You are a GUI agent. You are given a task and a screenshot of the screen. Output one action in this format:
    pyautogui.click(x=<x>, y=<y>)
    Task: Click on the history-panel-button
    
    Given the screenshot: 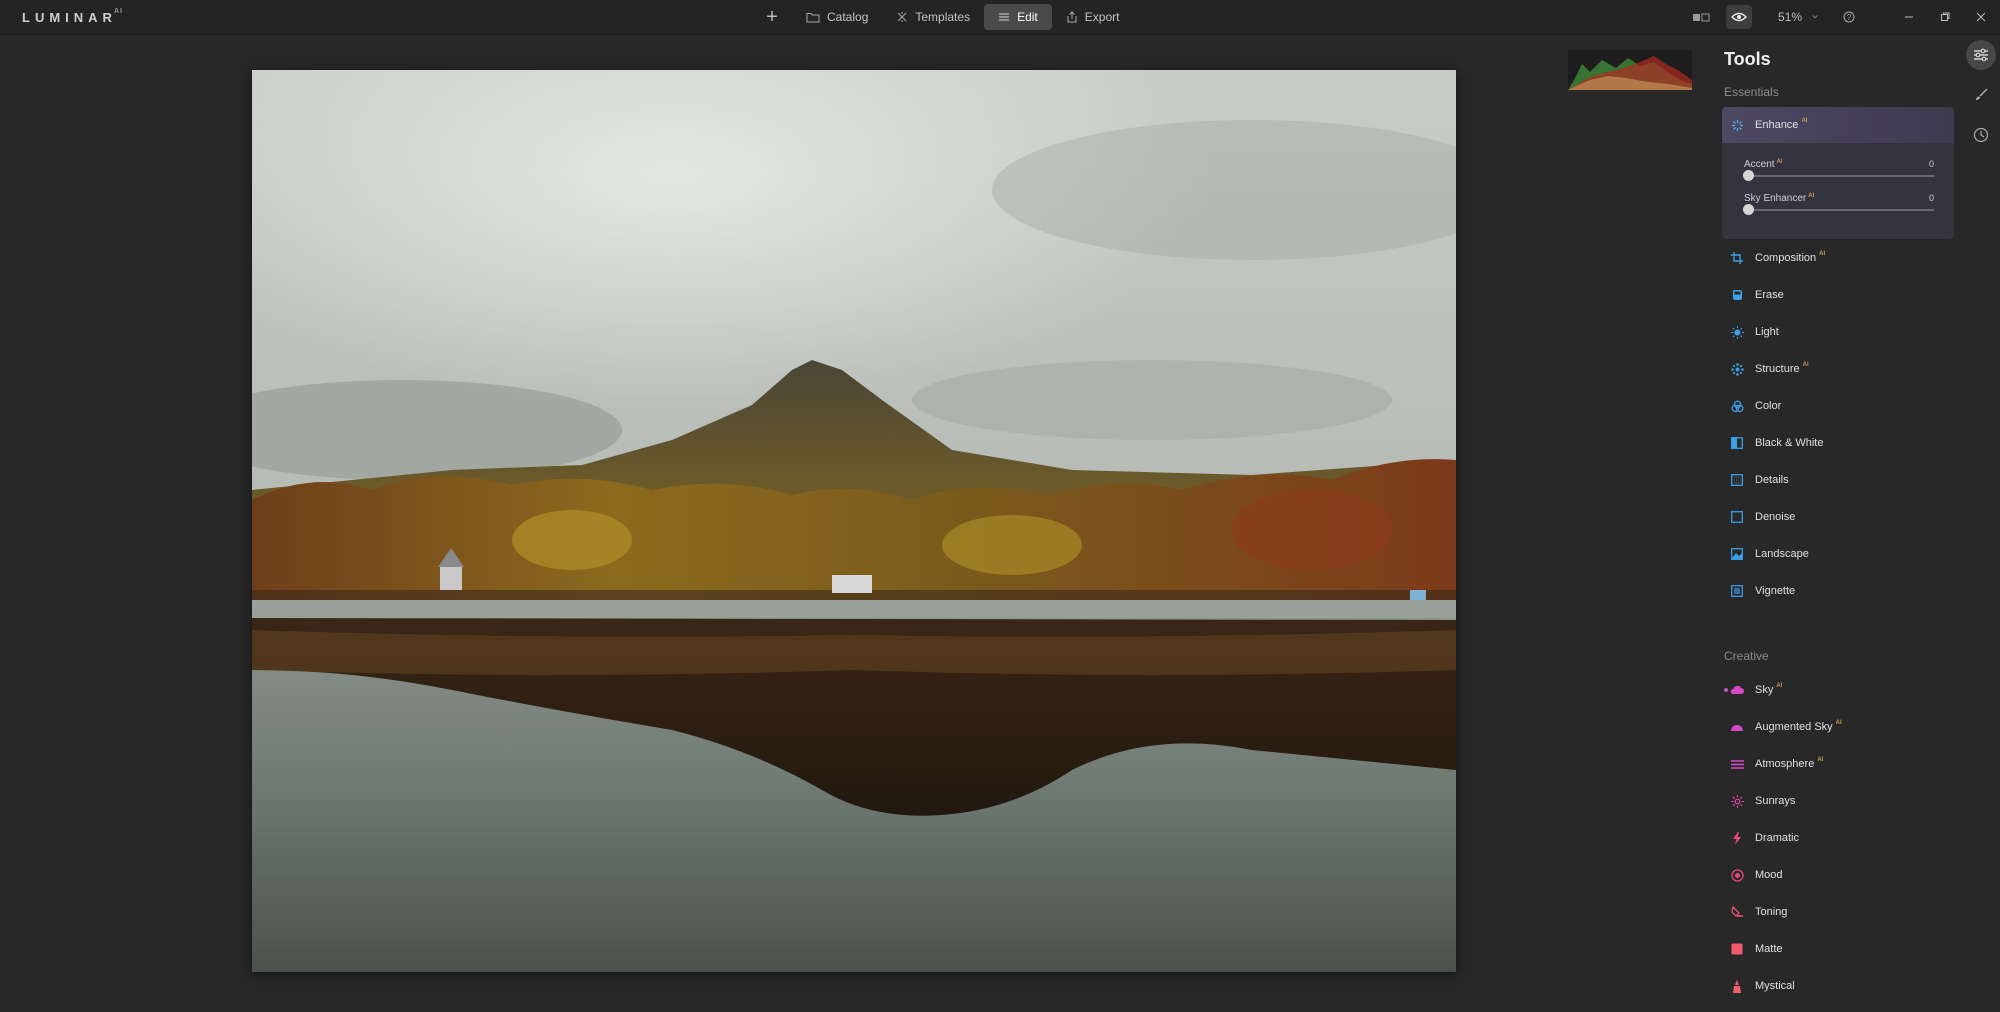 What is the action you would take?
    pyautogui.click(x=1981, y=135)
    